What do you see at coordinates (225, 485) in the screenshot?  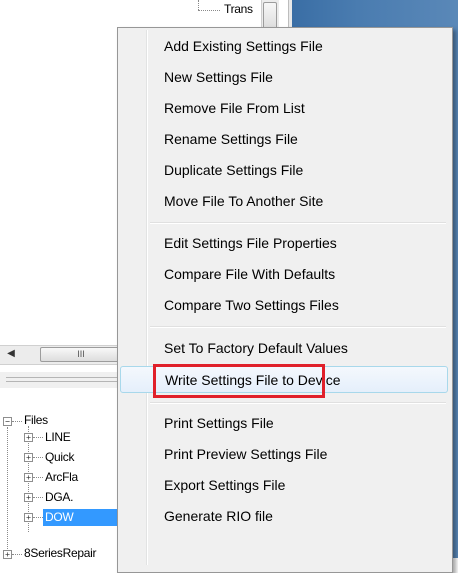 I see `menu-item-label: Export Settings File` at bounding box center [225, 485].